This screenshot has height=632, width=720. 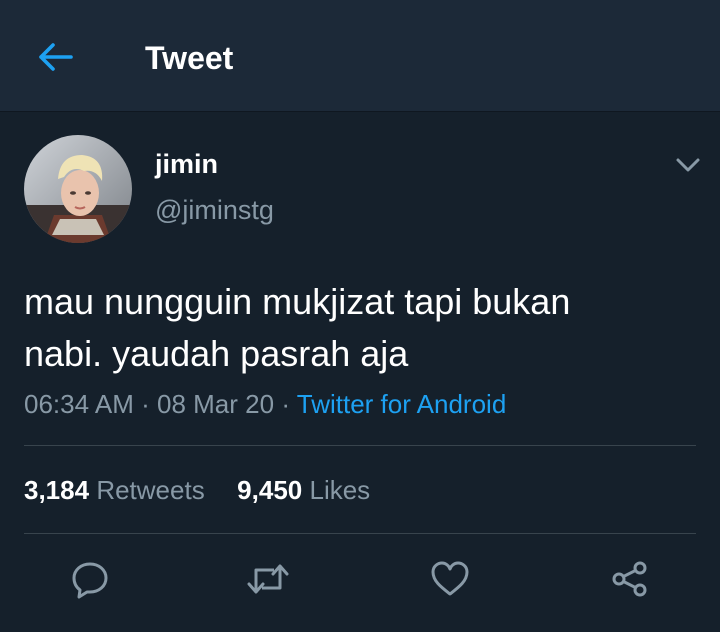 What do you see at coordinates (57, 490) in the screenshot?
I see `retweet-count: 3,184` at bounding box center [57, 490].